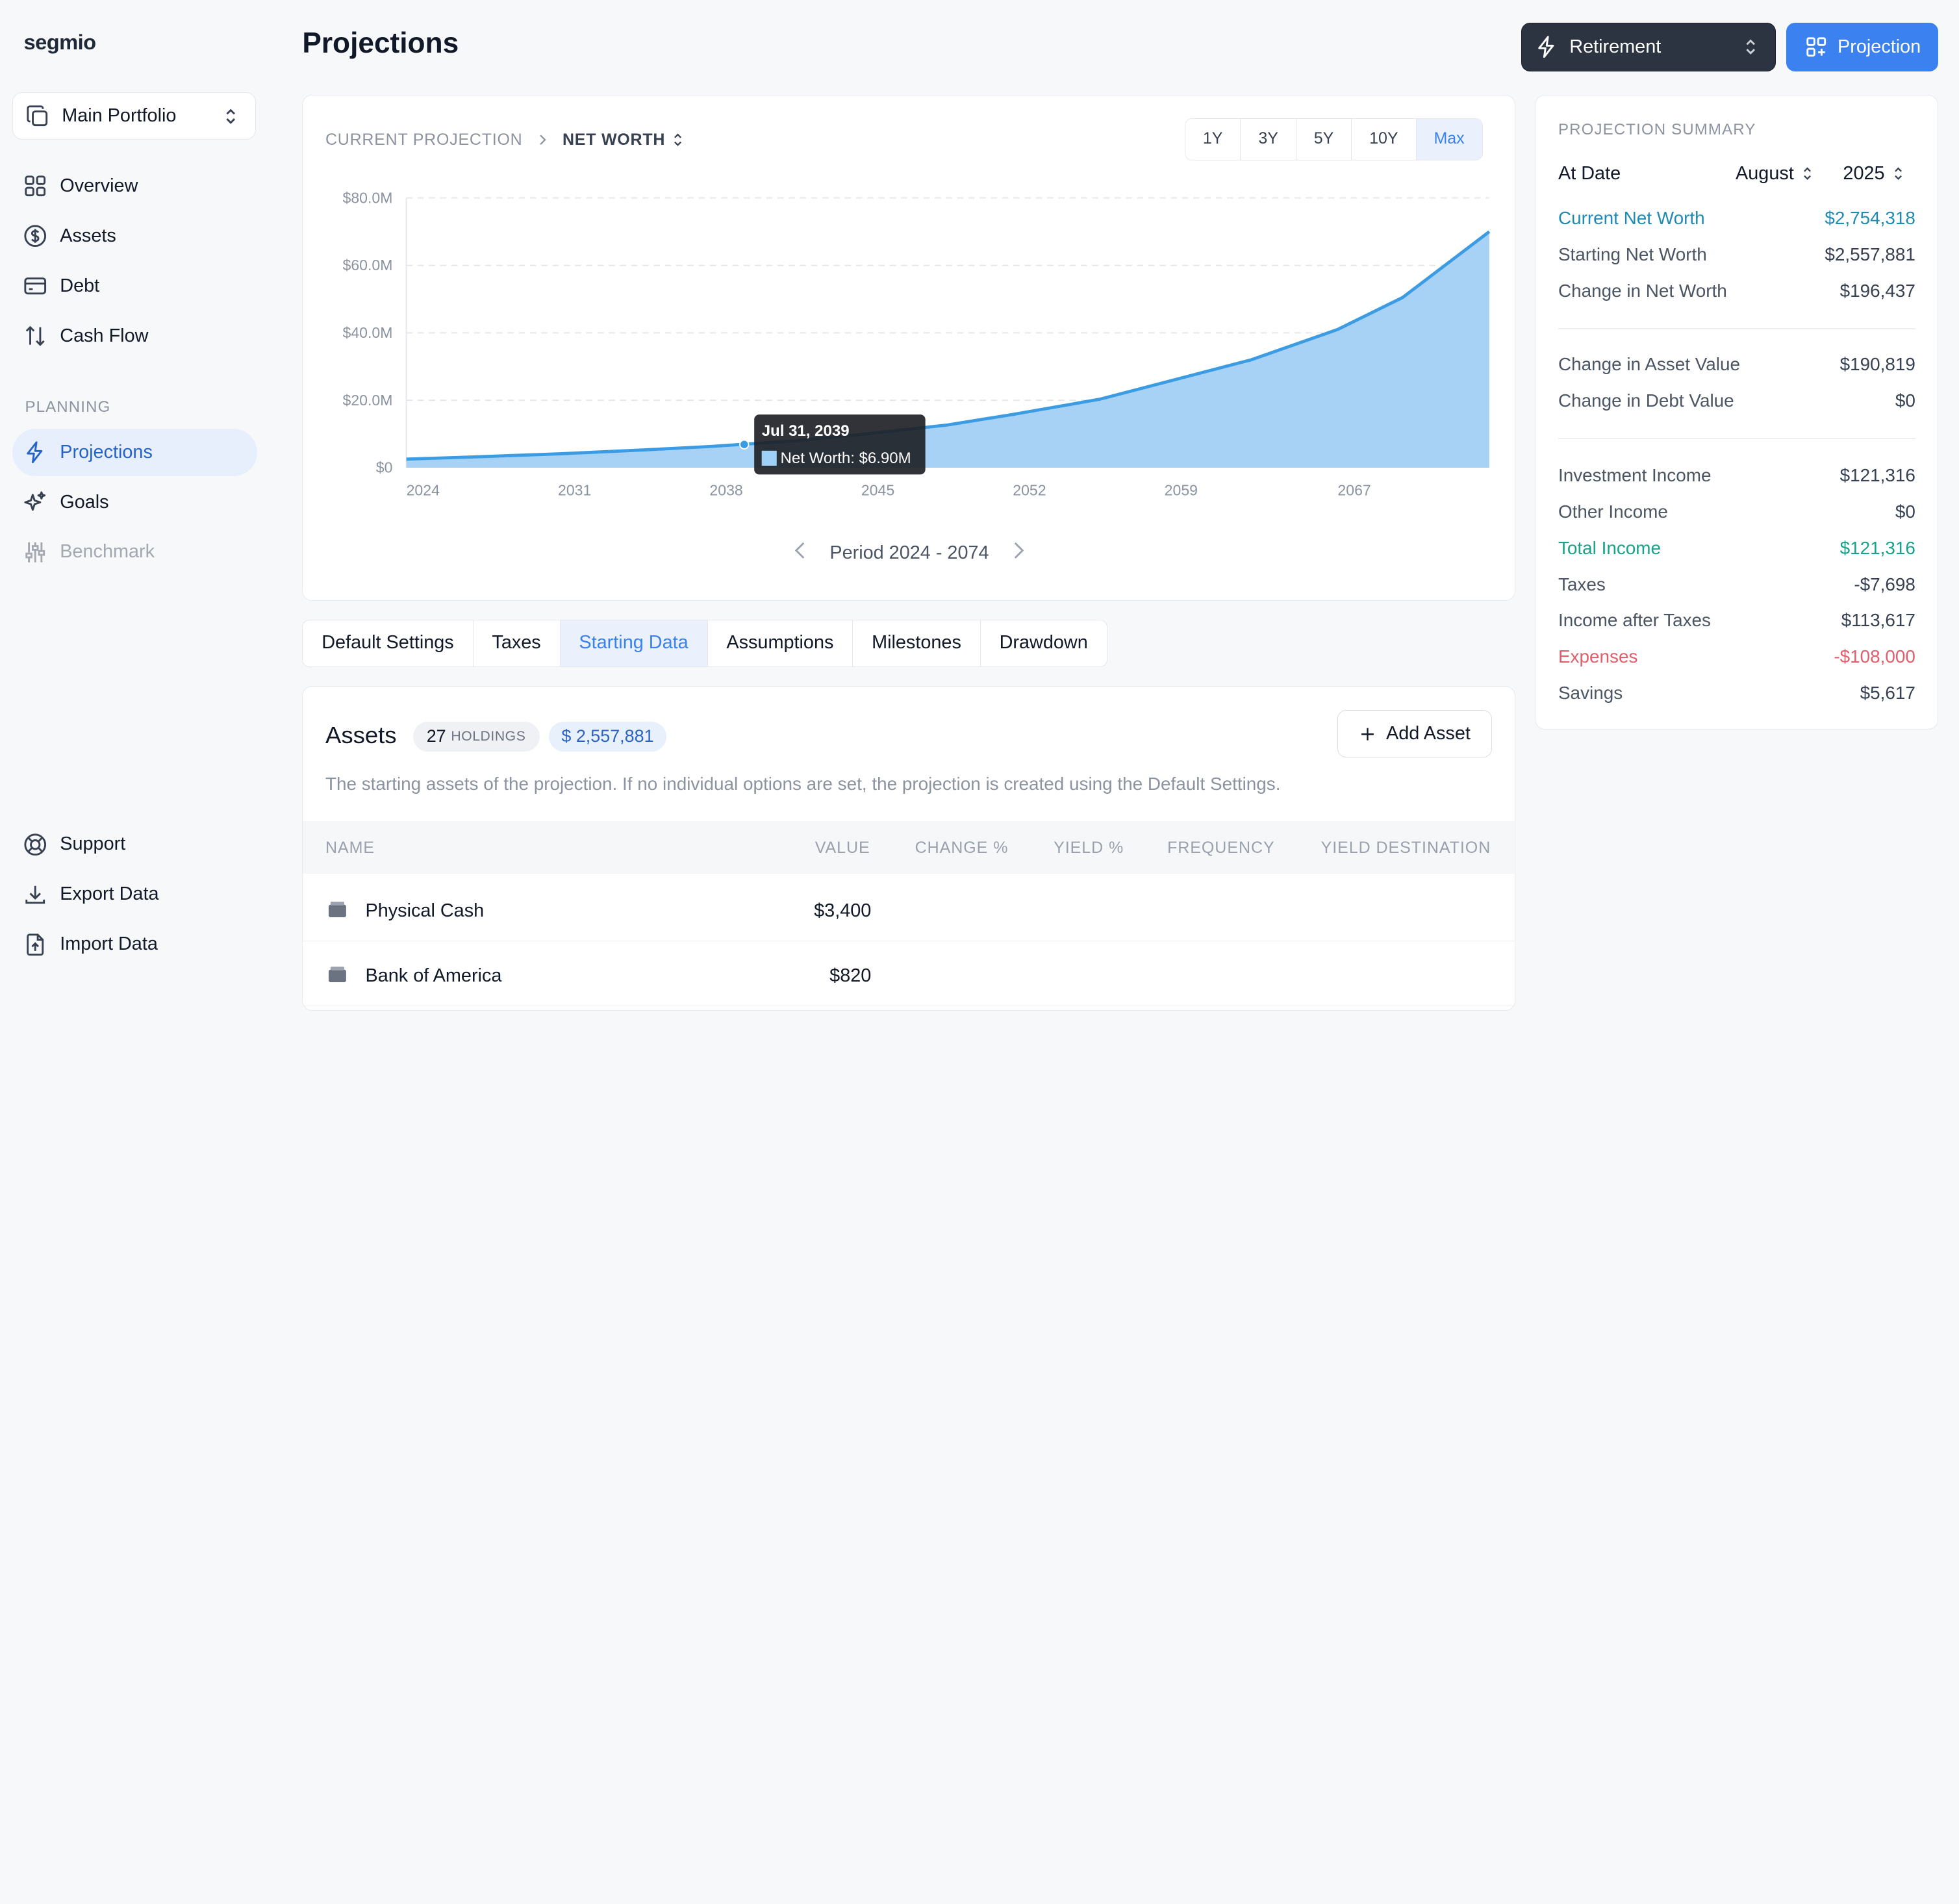 The width and height of the screenshot is (1959, 1904). Describe the element at coordinates (1736, 512) in the screenshot. I see `summary-row-other-income: Other Income $0` at that location.